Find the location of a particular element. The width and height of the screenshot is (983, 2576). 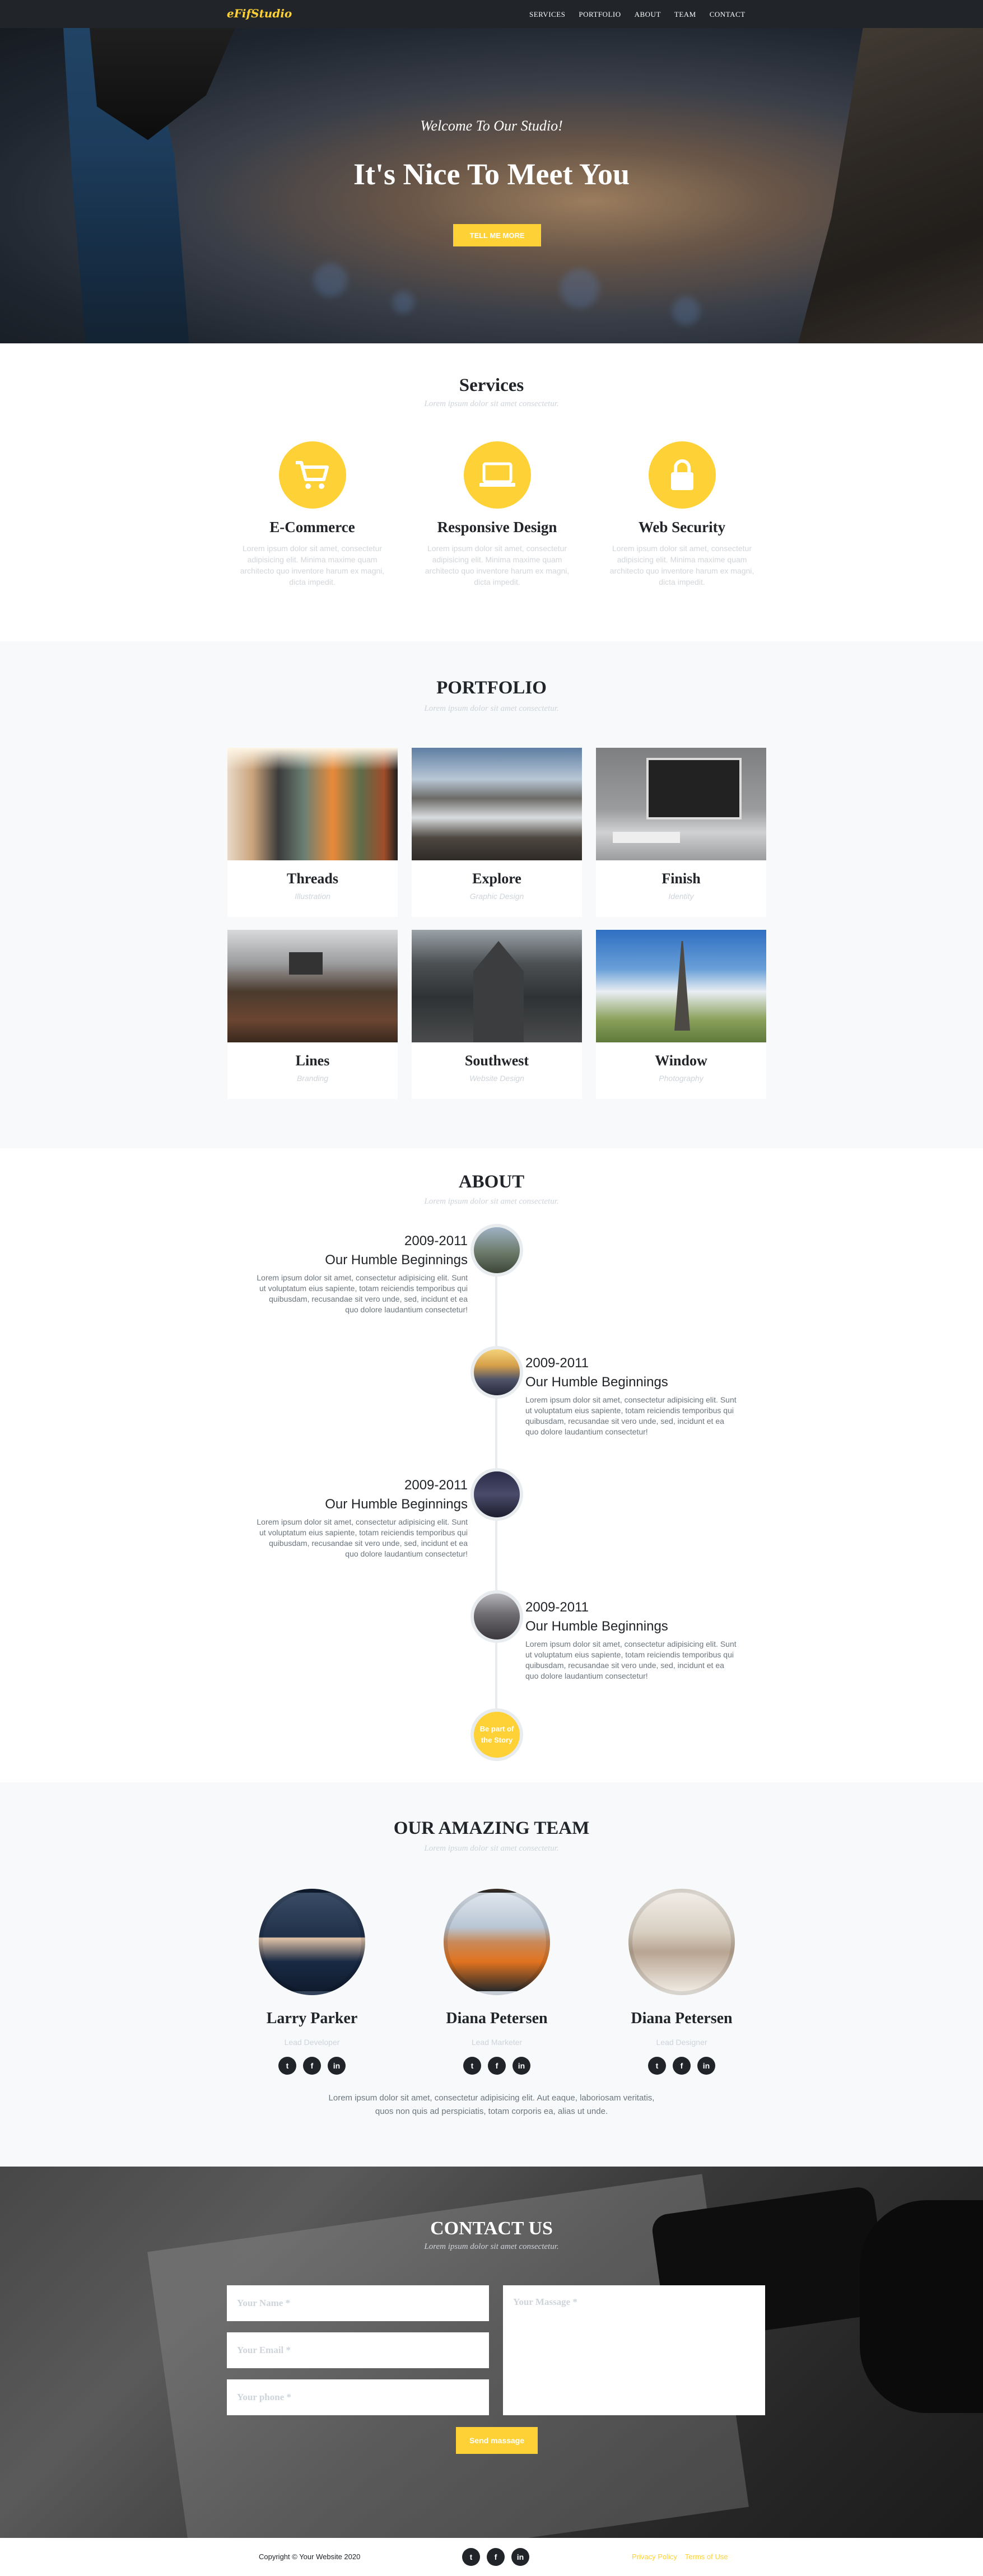

nav-item-portfolio: PORTFOLIO is located at coordinates (600, 14).